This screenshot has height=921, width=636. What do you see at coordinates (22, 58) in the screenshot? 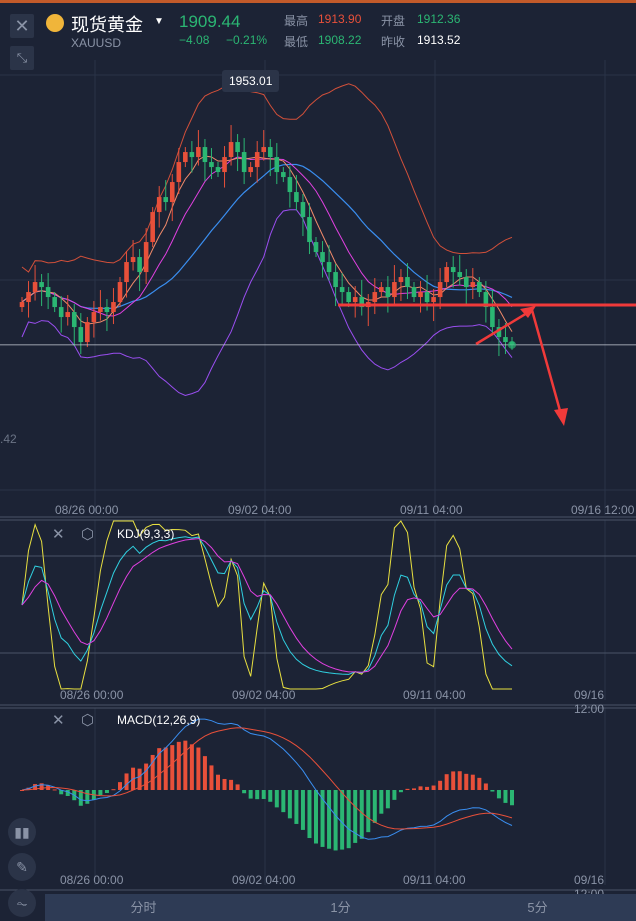
I see `collapse-button: ⤡` at bounding box center [22, 58].